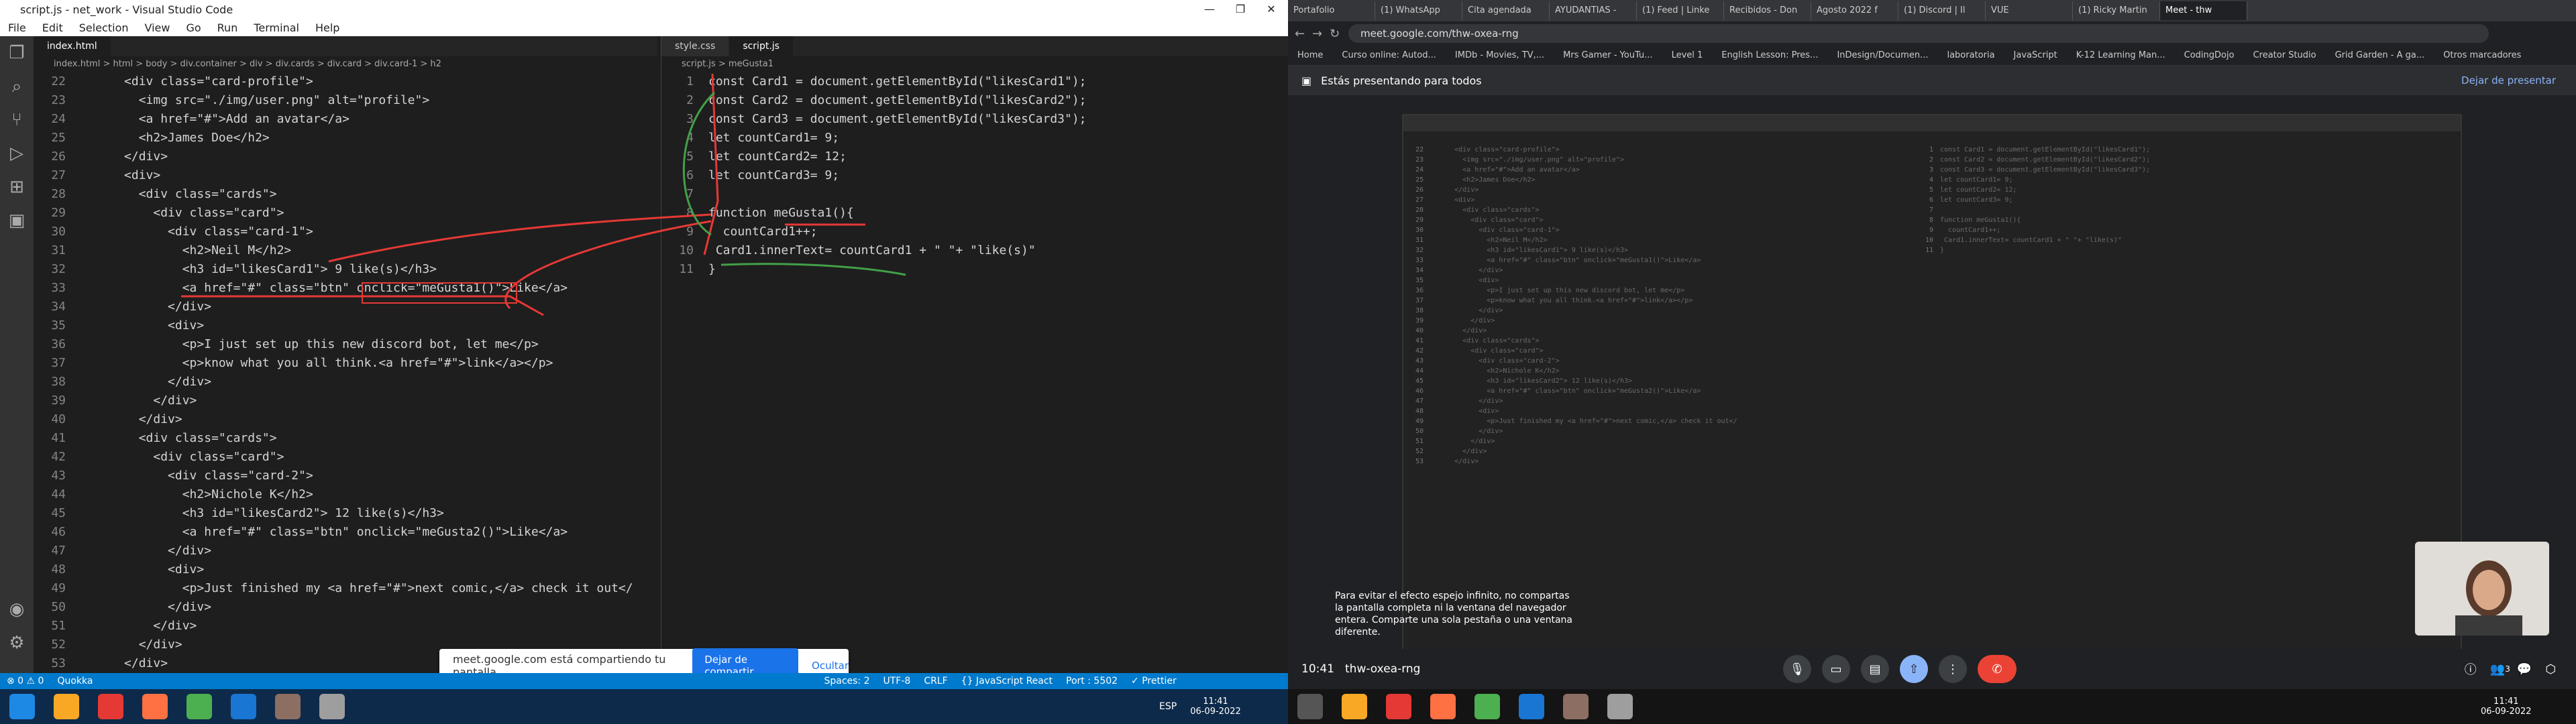 The image size is (2576, 724). I want to click on line-text: <h2>Neil M</h2>, so click(1488, 240).